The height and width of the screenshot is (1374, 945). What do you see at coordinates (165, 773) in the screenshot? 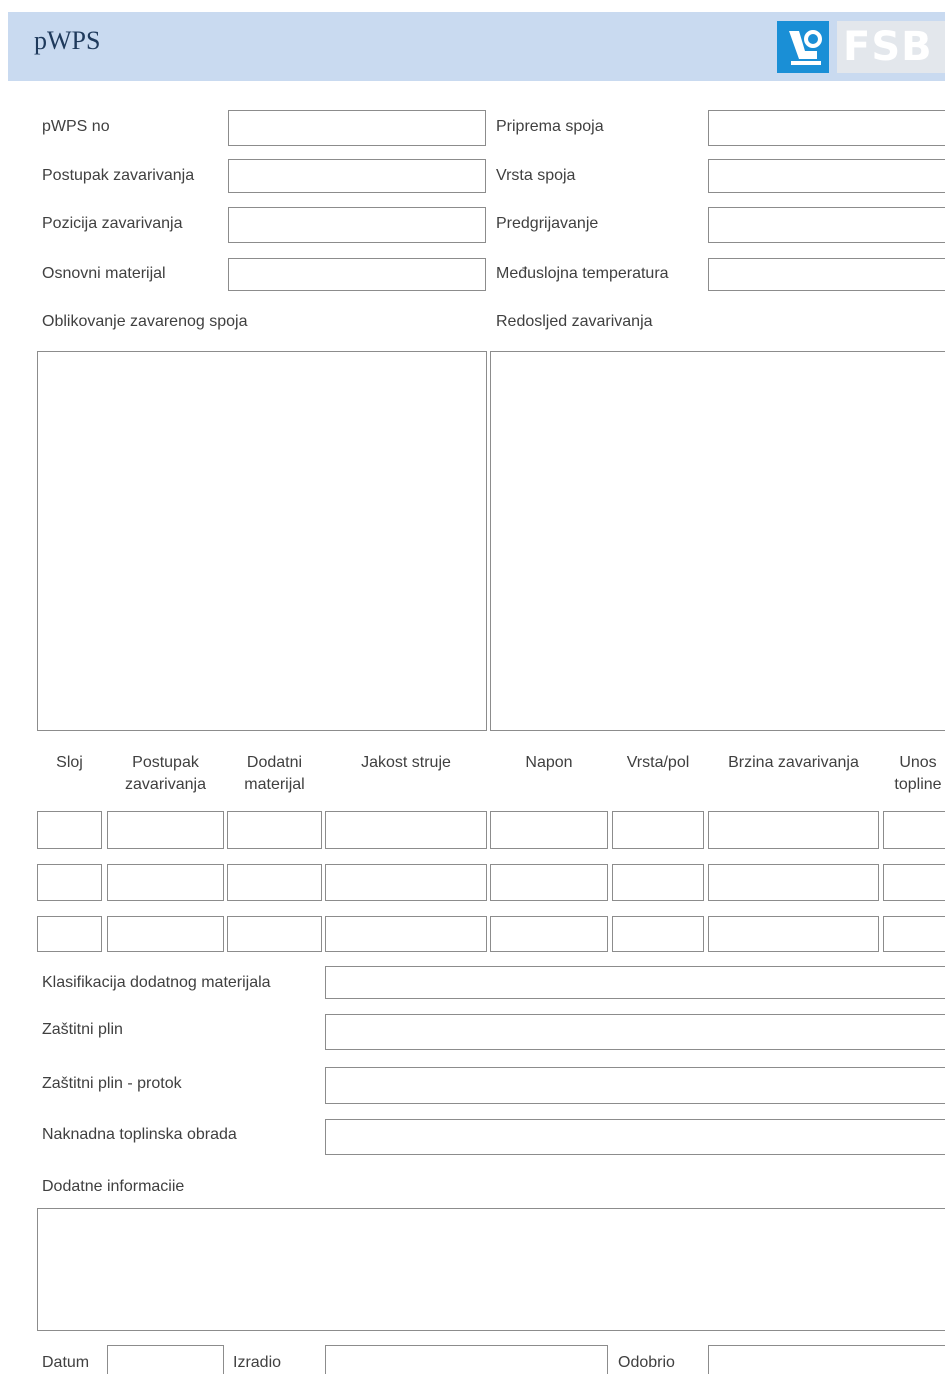
I see `col-header-postupak: Postupak zavarivanja` at bounding box center [165, 773].